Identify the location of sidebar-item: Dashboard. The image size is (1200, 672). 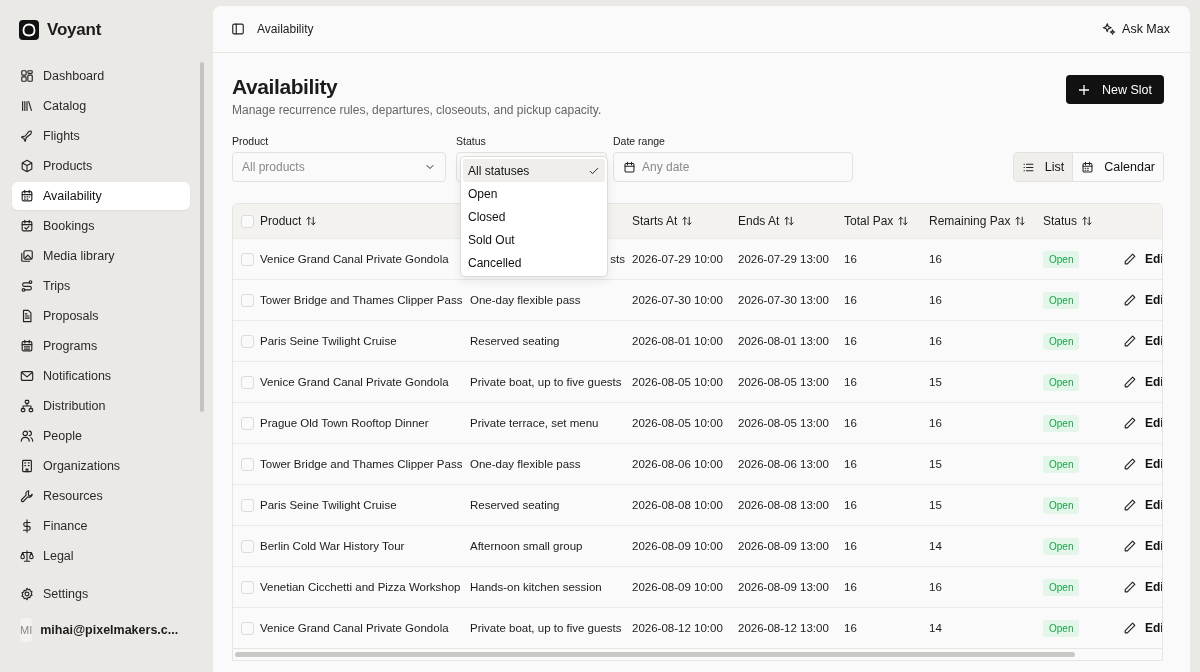
(101, 76).